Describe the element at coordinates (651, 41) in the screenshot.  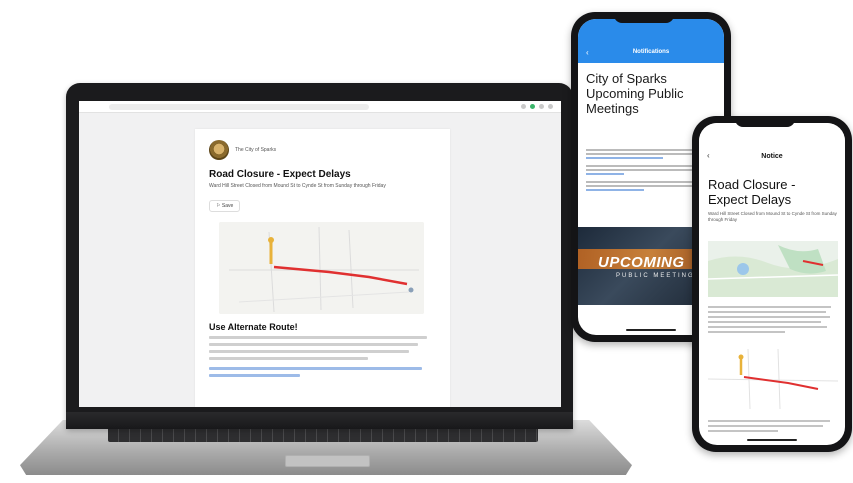
I see `app-bar: ‹ Notifications` at that location.